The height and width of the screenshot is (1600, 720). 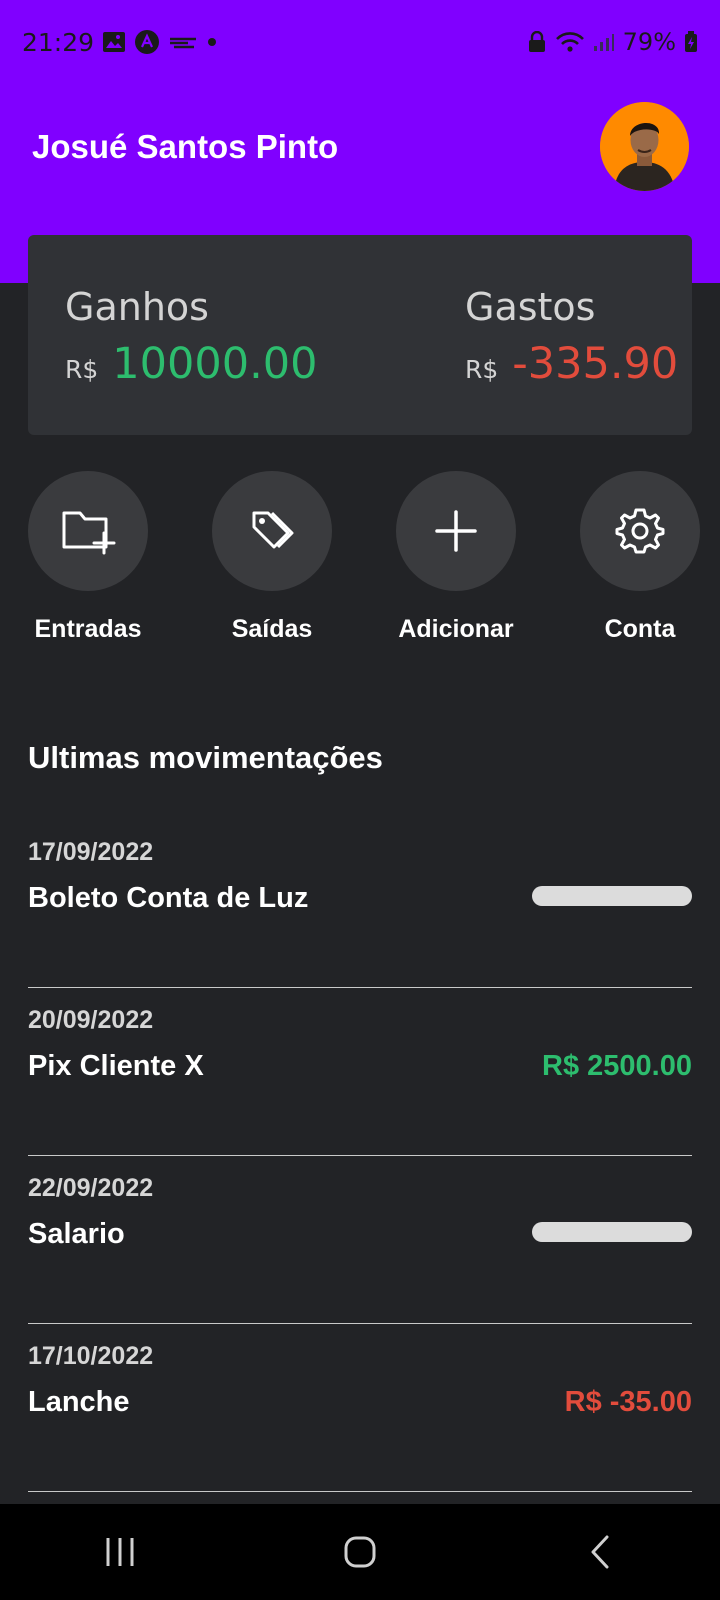 I want to click on system-nav-bar, so click(x=360, y=1552).